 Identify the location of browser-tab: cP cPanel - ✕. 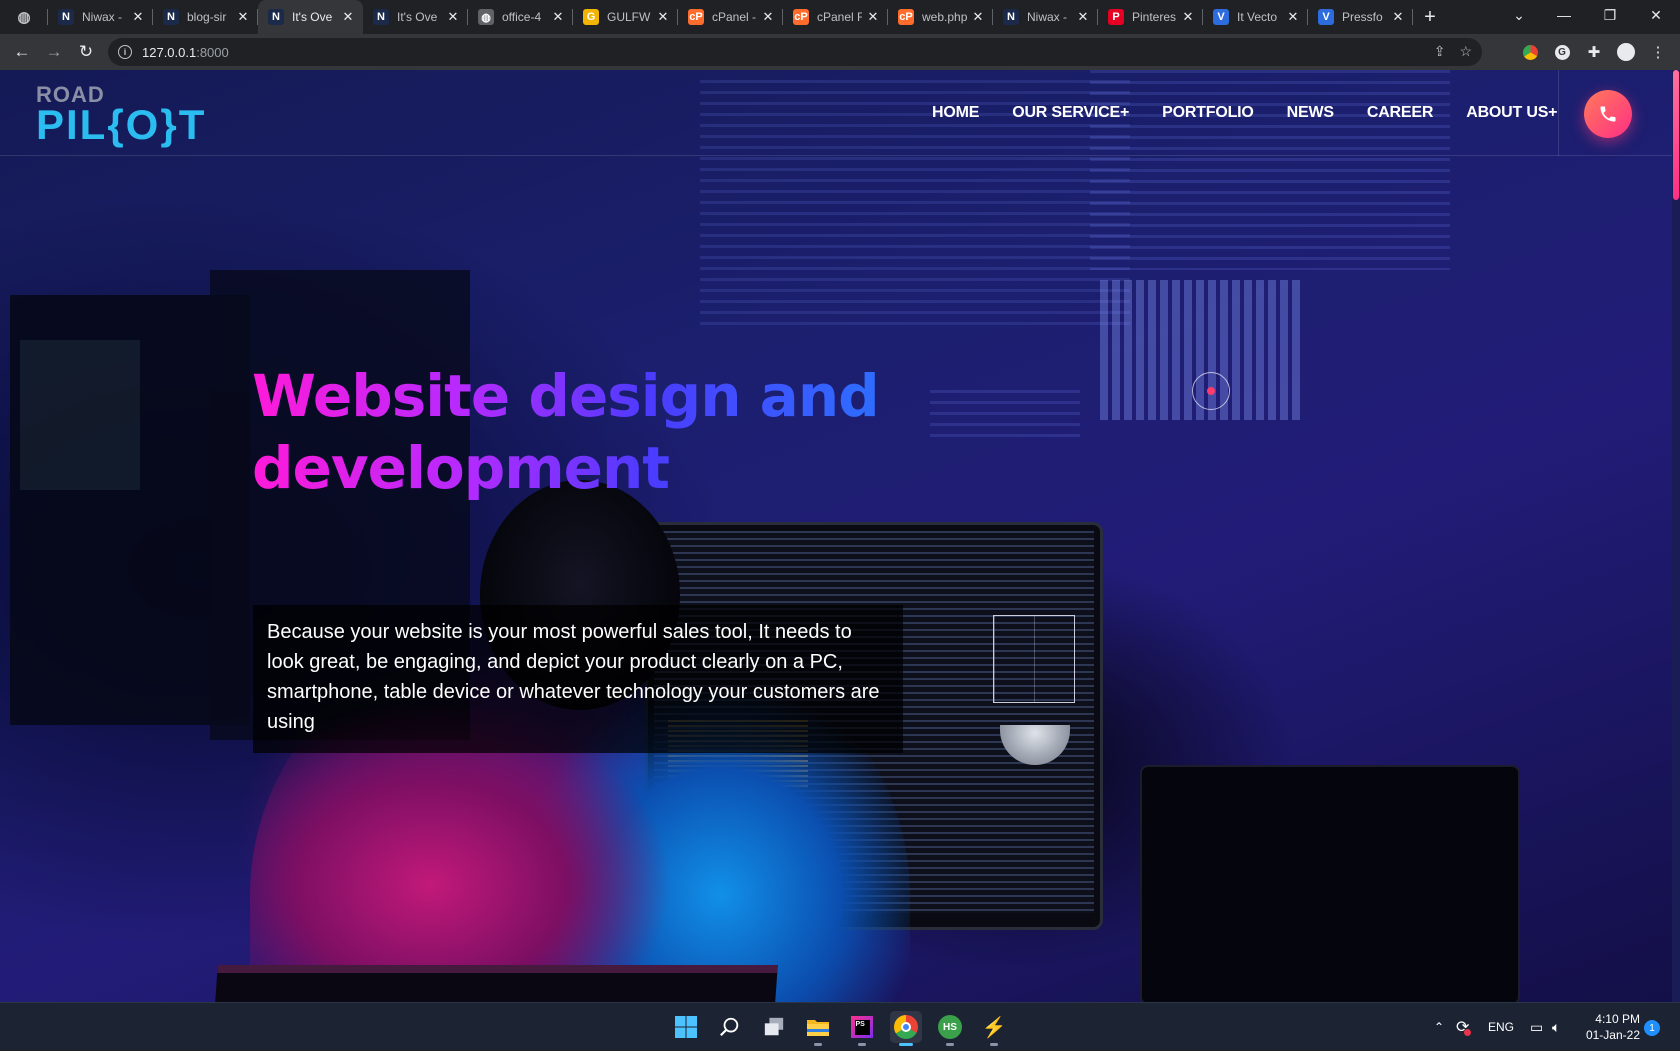
(730, 17).